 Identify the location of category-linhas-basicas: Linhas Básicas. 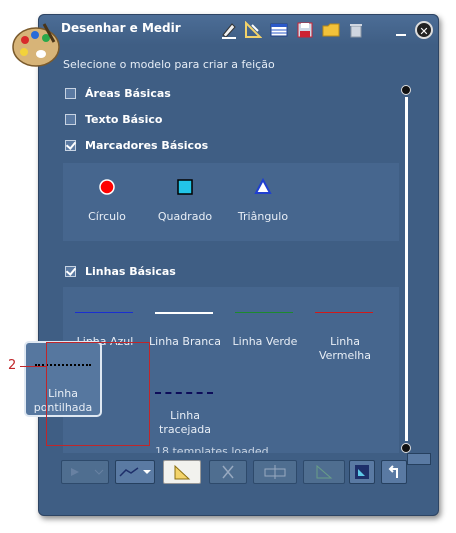
(120, 271).